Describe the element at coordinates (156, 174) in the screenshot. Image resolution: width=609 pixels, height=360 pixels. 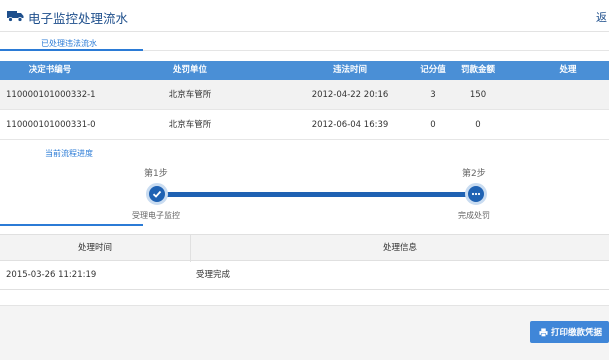
I see `step-1-label: 第1步` at that location.